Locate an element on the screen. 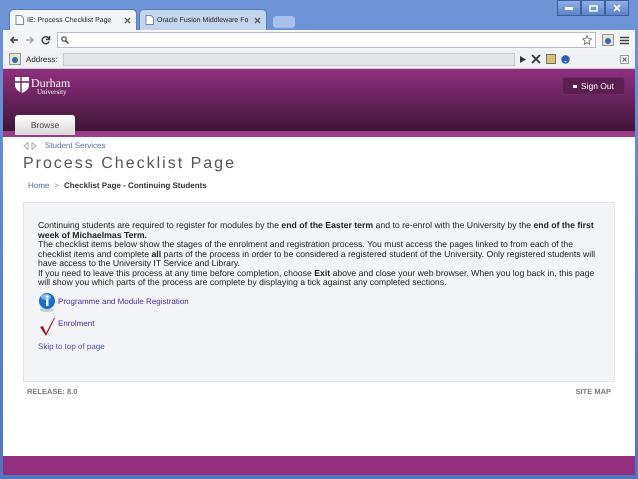  skip-link: Skip to top of page is located at coordinates (71, 346).